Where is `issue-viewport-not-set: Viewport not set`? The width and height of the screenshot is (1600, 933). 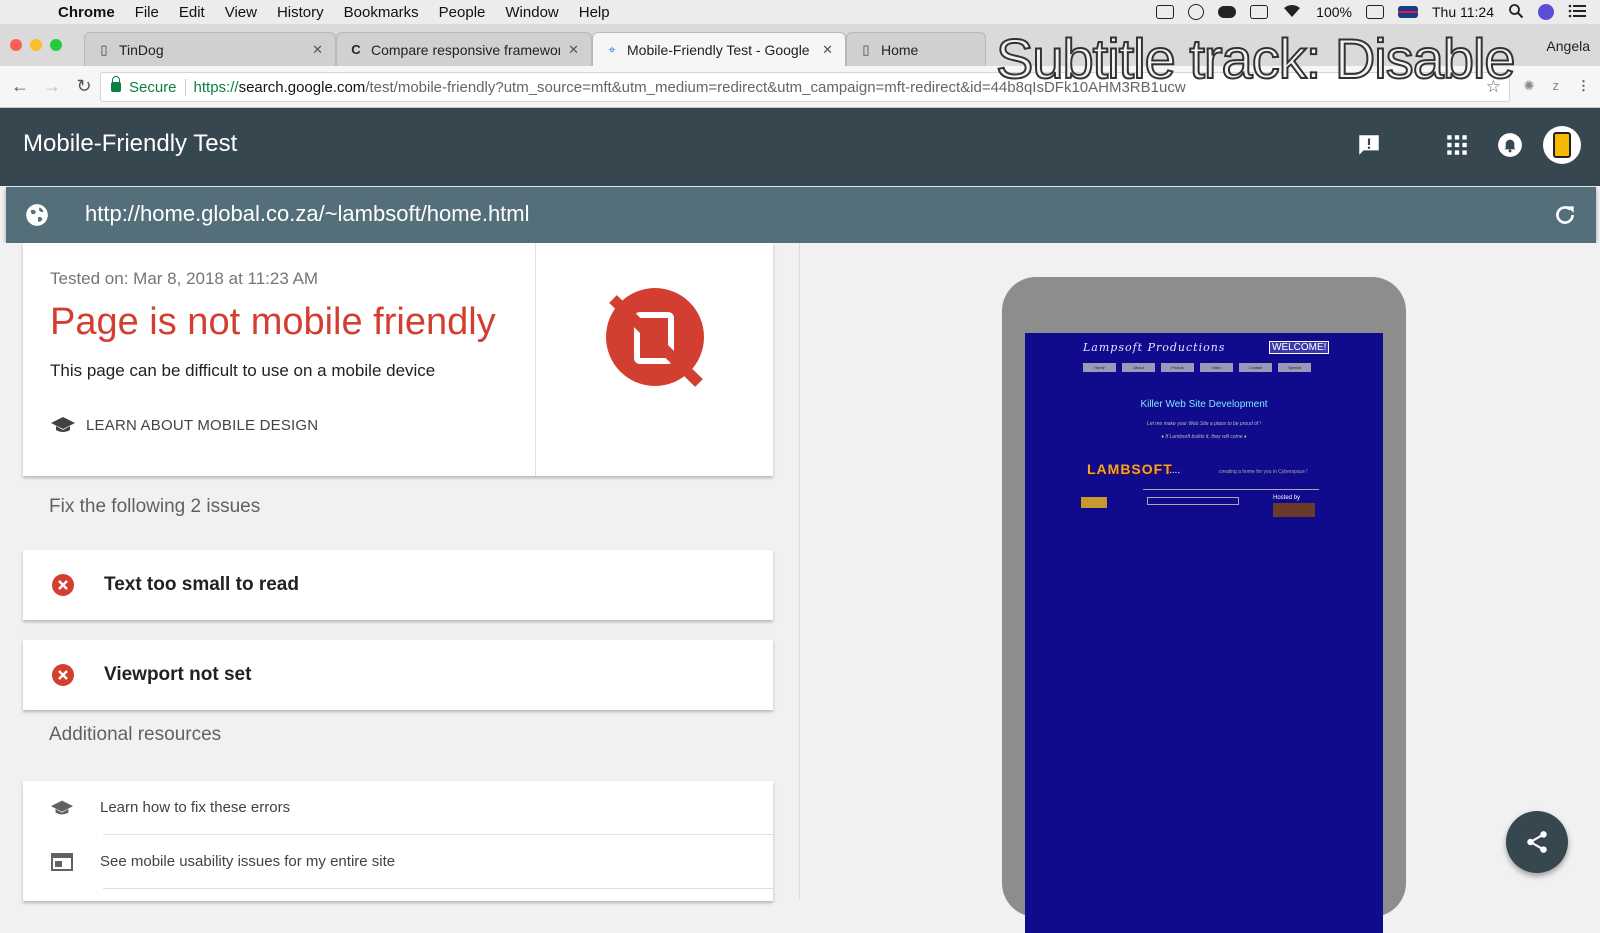 issue-viewport-not-set: Viewport not set is located at coordinates (398, 675).